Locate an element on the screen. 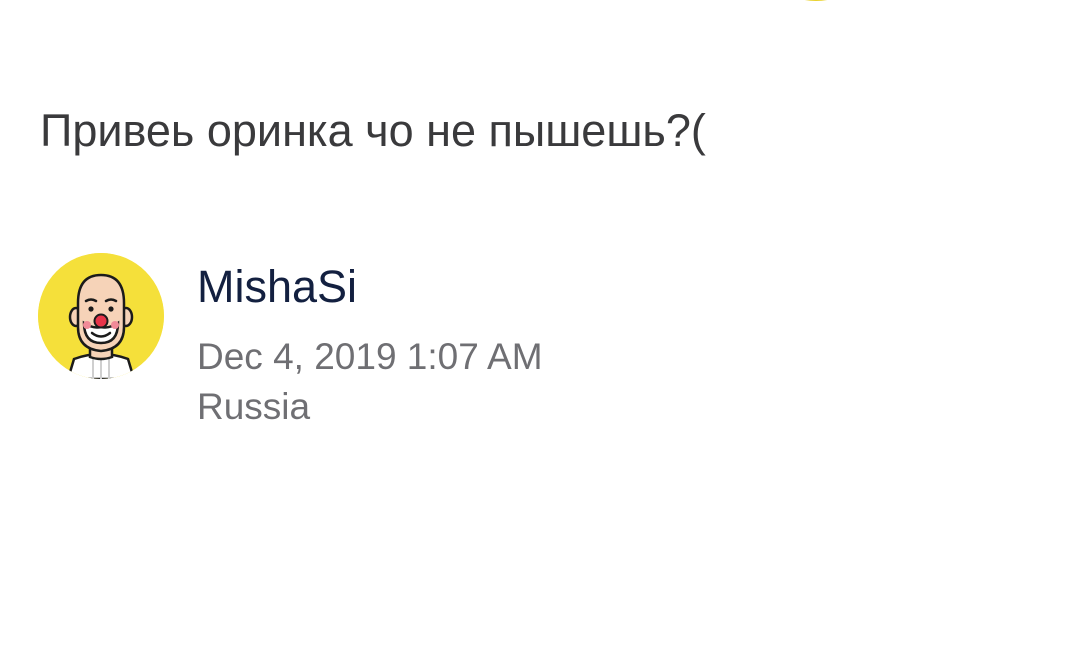  comment-author-block: MishaSi Dec 4, 2019 1:07 AM Russia is located at coordinates (290, 343).